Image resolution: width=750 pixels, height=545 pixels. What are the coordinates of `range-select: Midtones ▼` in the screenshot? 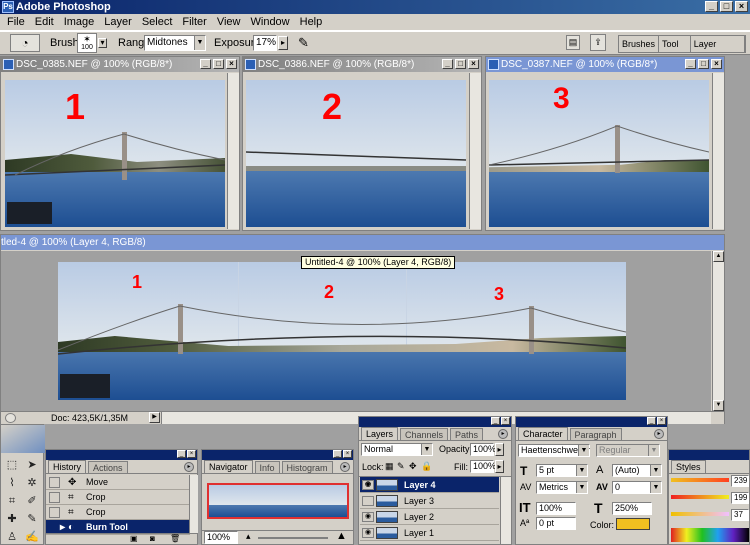 It's located at (175, 43).